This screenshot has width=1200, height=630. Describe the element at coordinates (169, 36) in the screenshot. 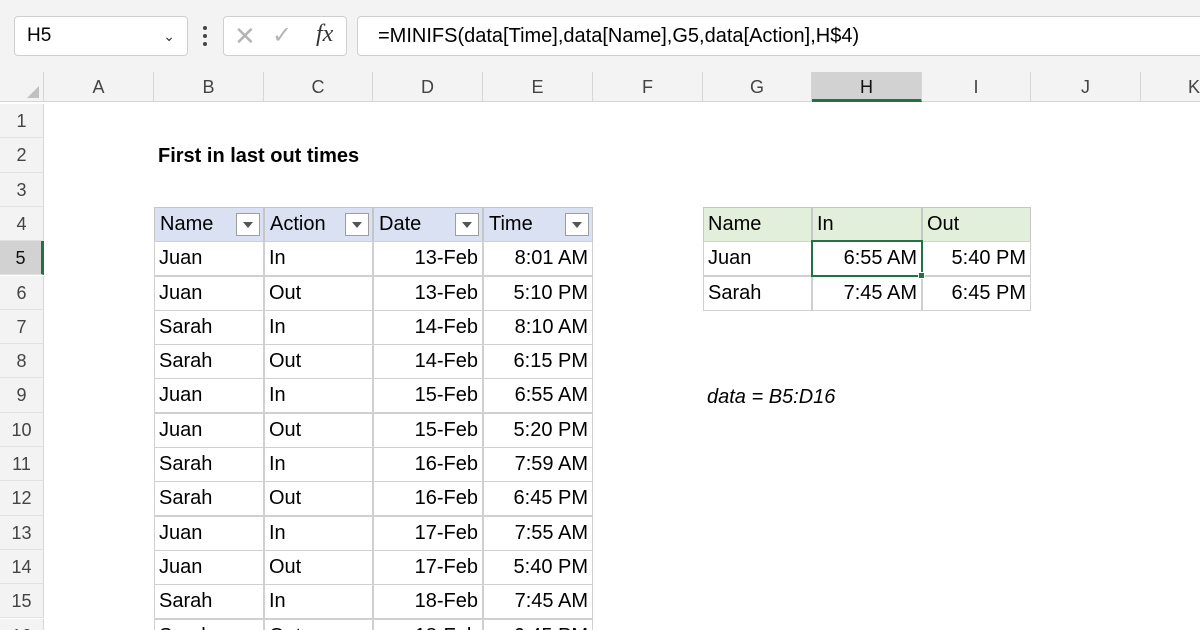

I see `chevron-down-icon: ⌄` at that location.